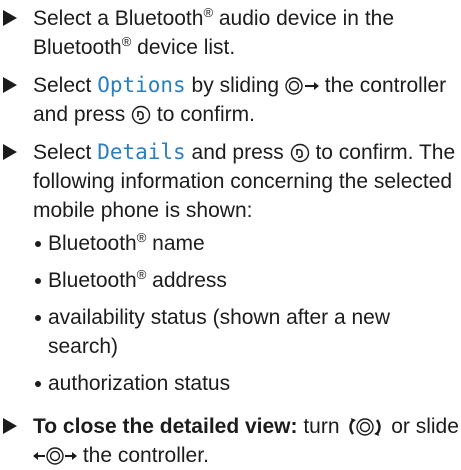 The width and height of the screenshot is (461, 470). I want to click on step4-text-mid: turn, so click(321, 426).